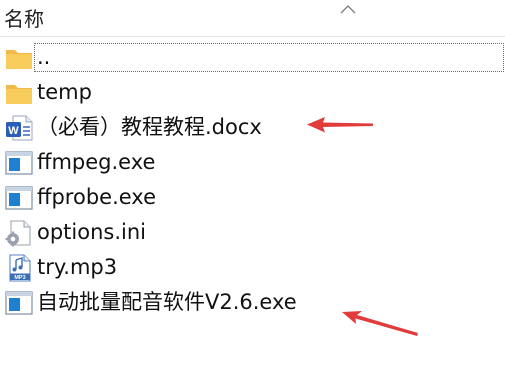 The width and height of the screenshot is (505, 374). I want to click on file-name: 自动批量配音软件V2.6.exe, so click(167, 302).